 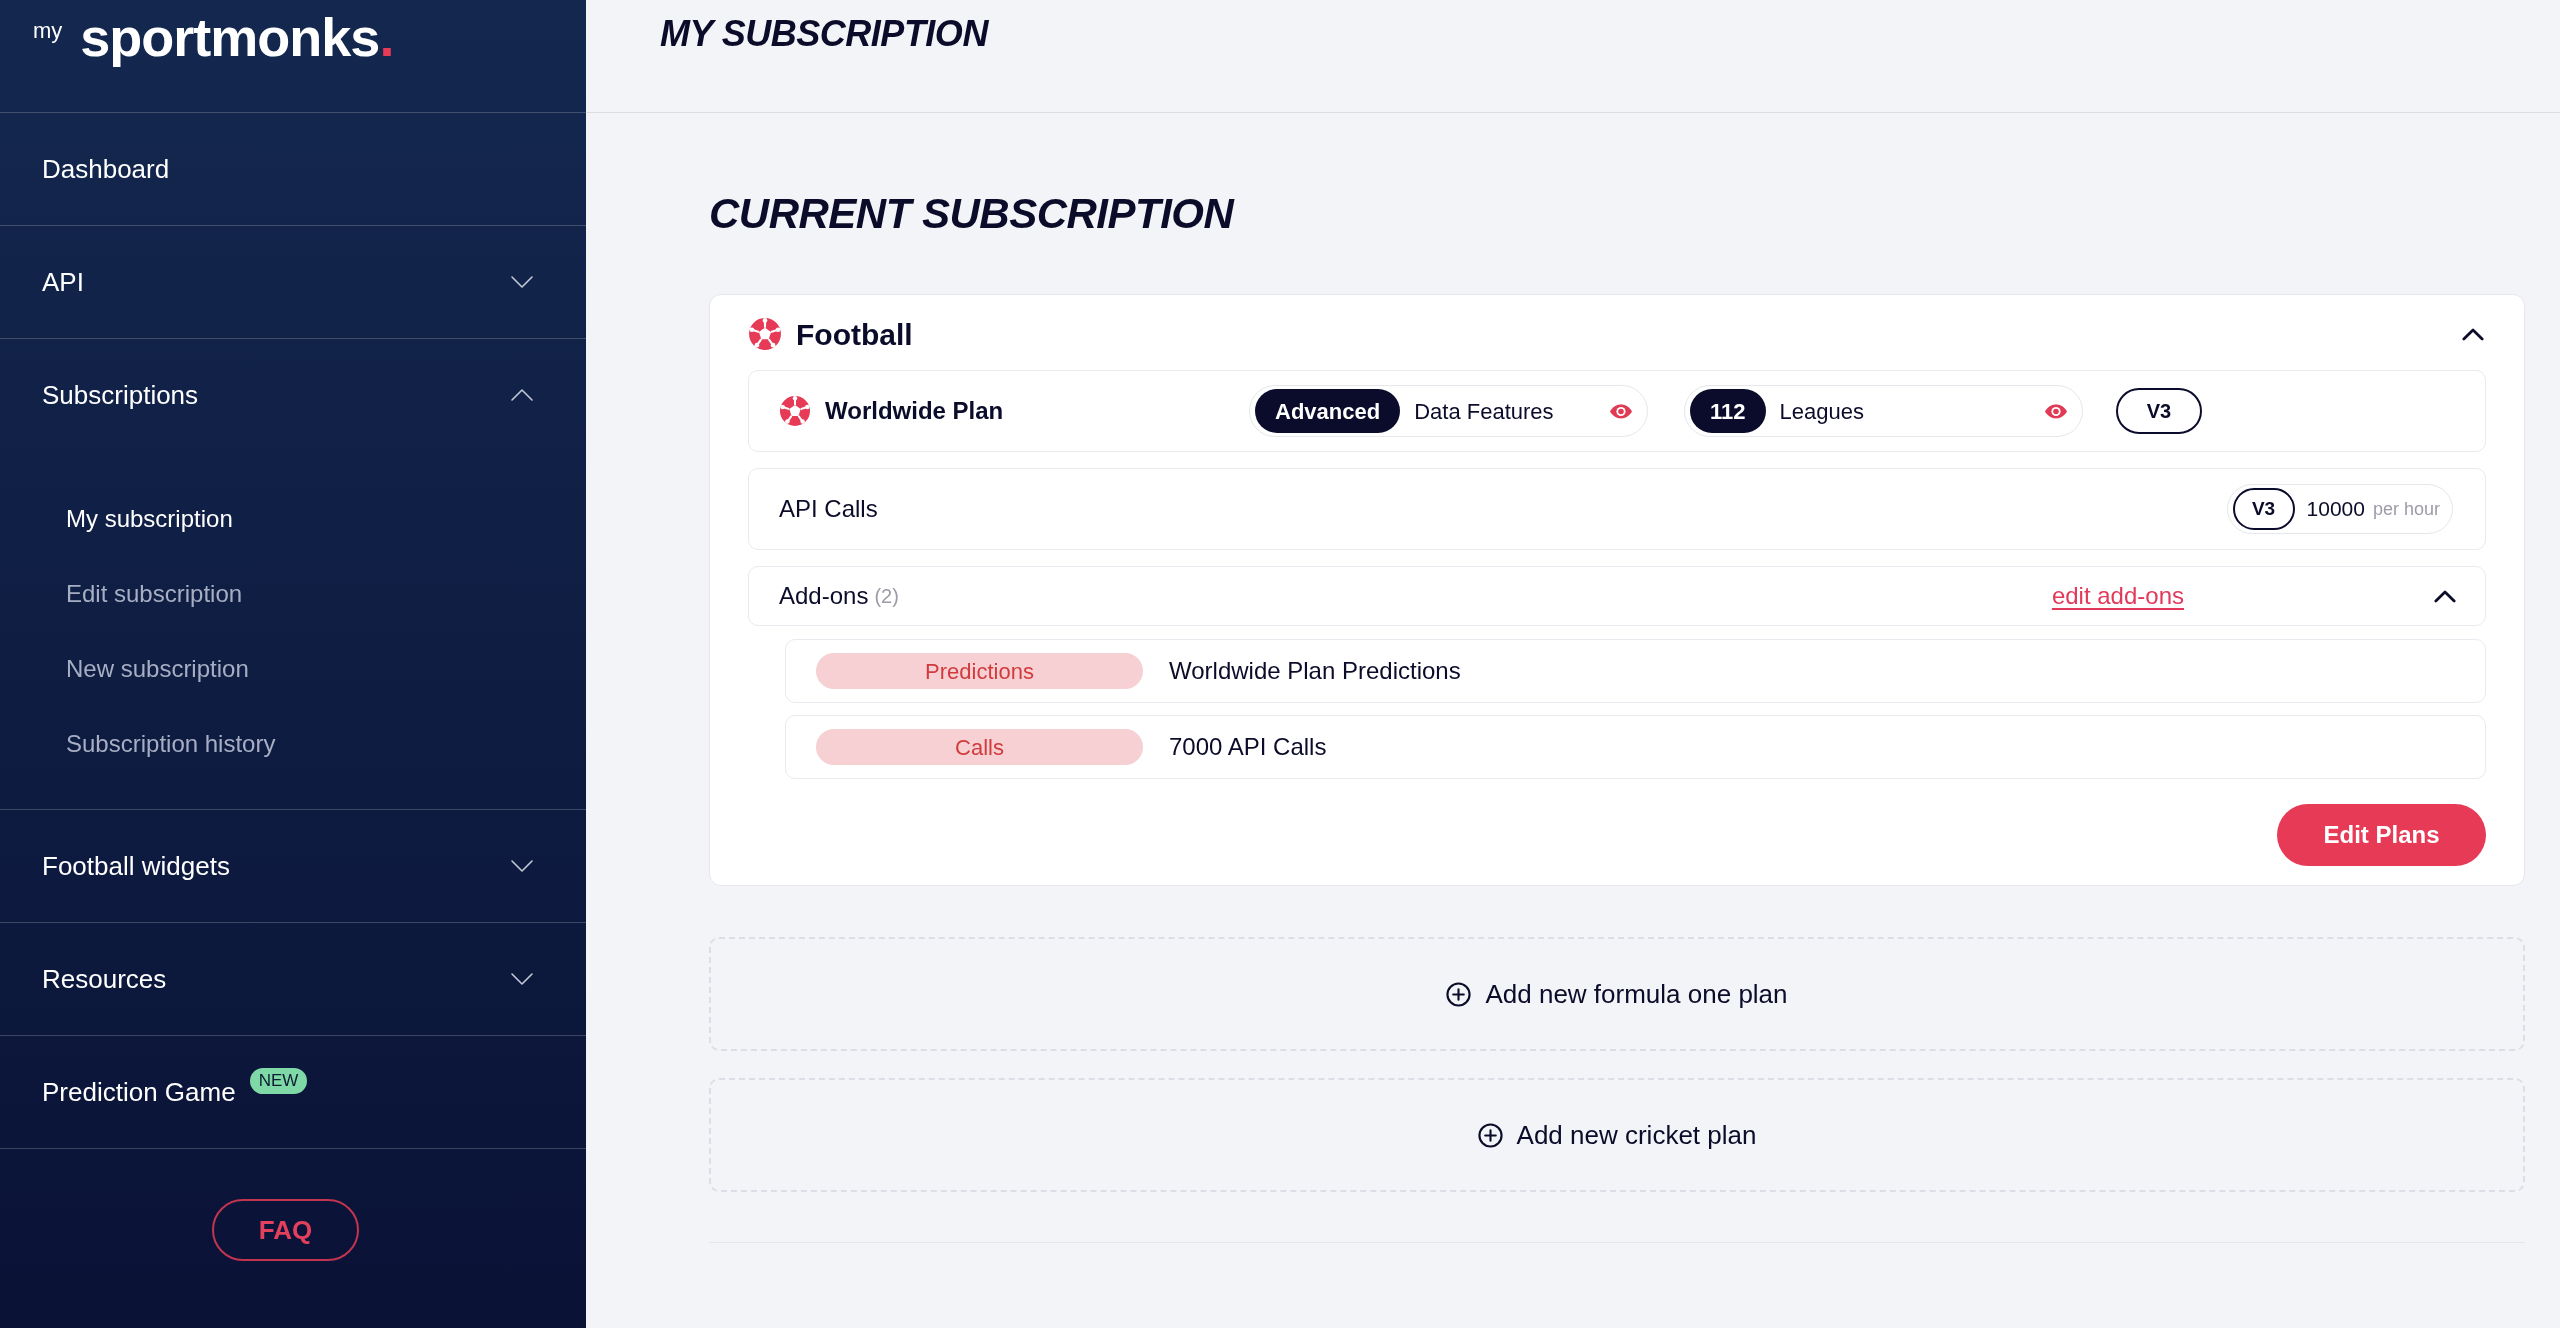 I want to click on api-calls-unit: per hour, so click(x=2406, y=509).